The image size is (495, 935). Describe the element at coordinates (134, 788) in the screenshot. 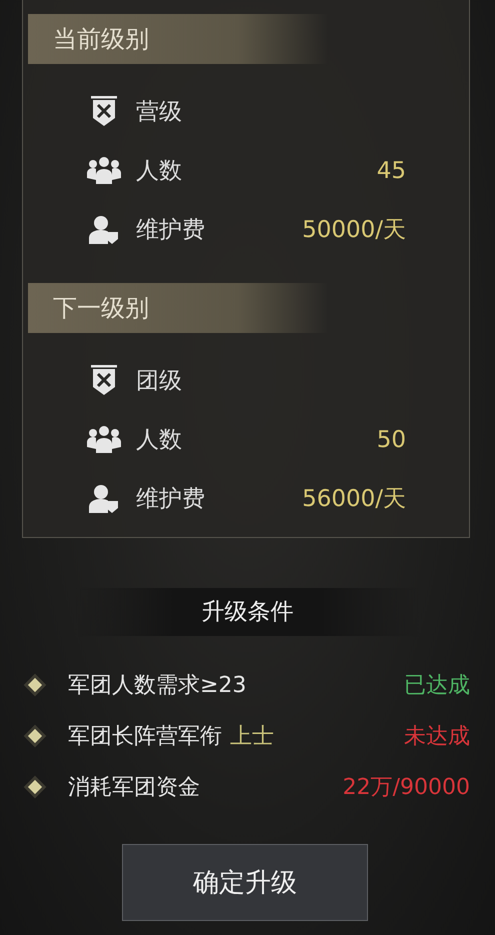

I see `condition-label: 消耗军团资金` at that location.